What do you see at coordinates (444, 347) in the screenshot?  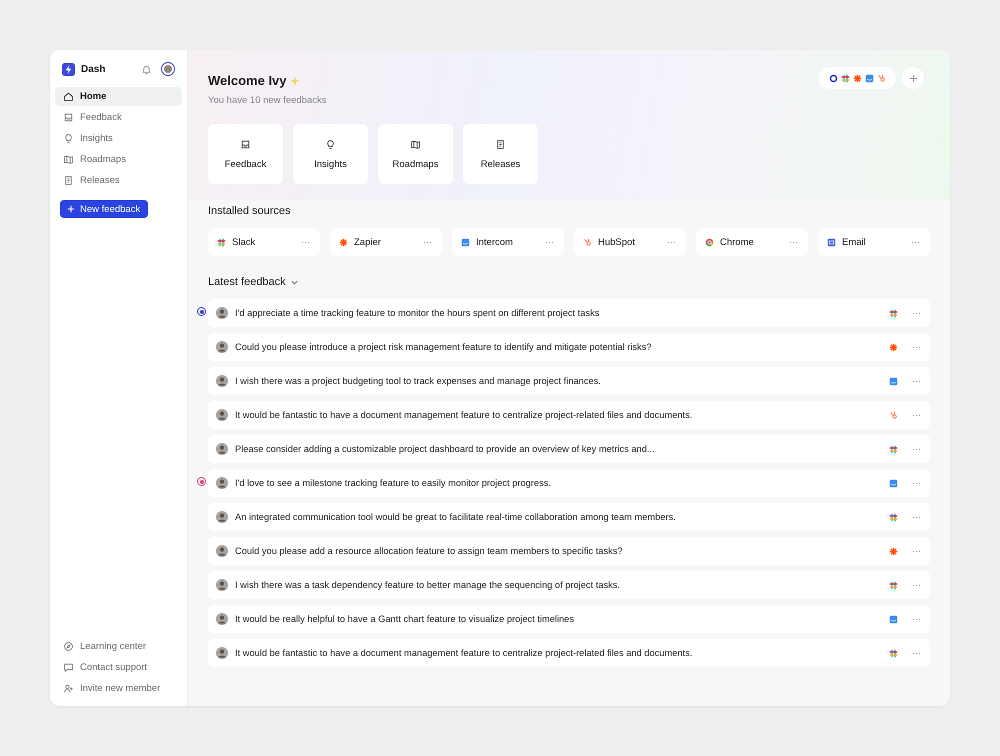 I see `feedback-text: Could you please introduce a project risk management feature to identify and mitigate potential risks?` at bounding box center [444, 347].